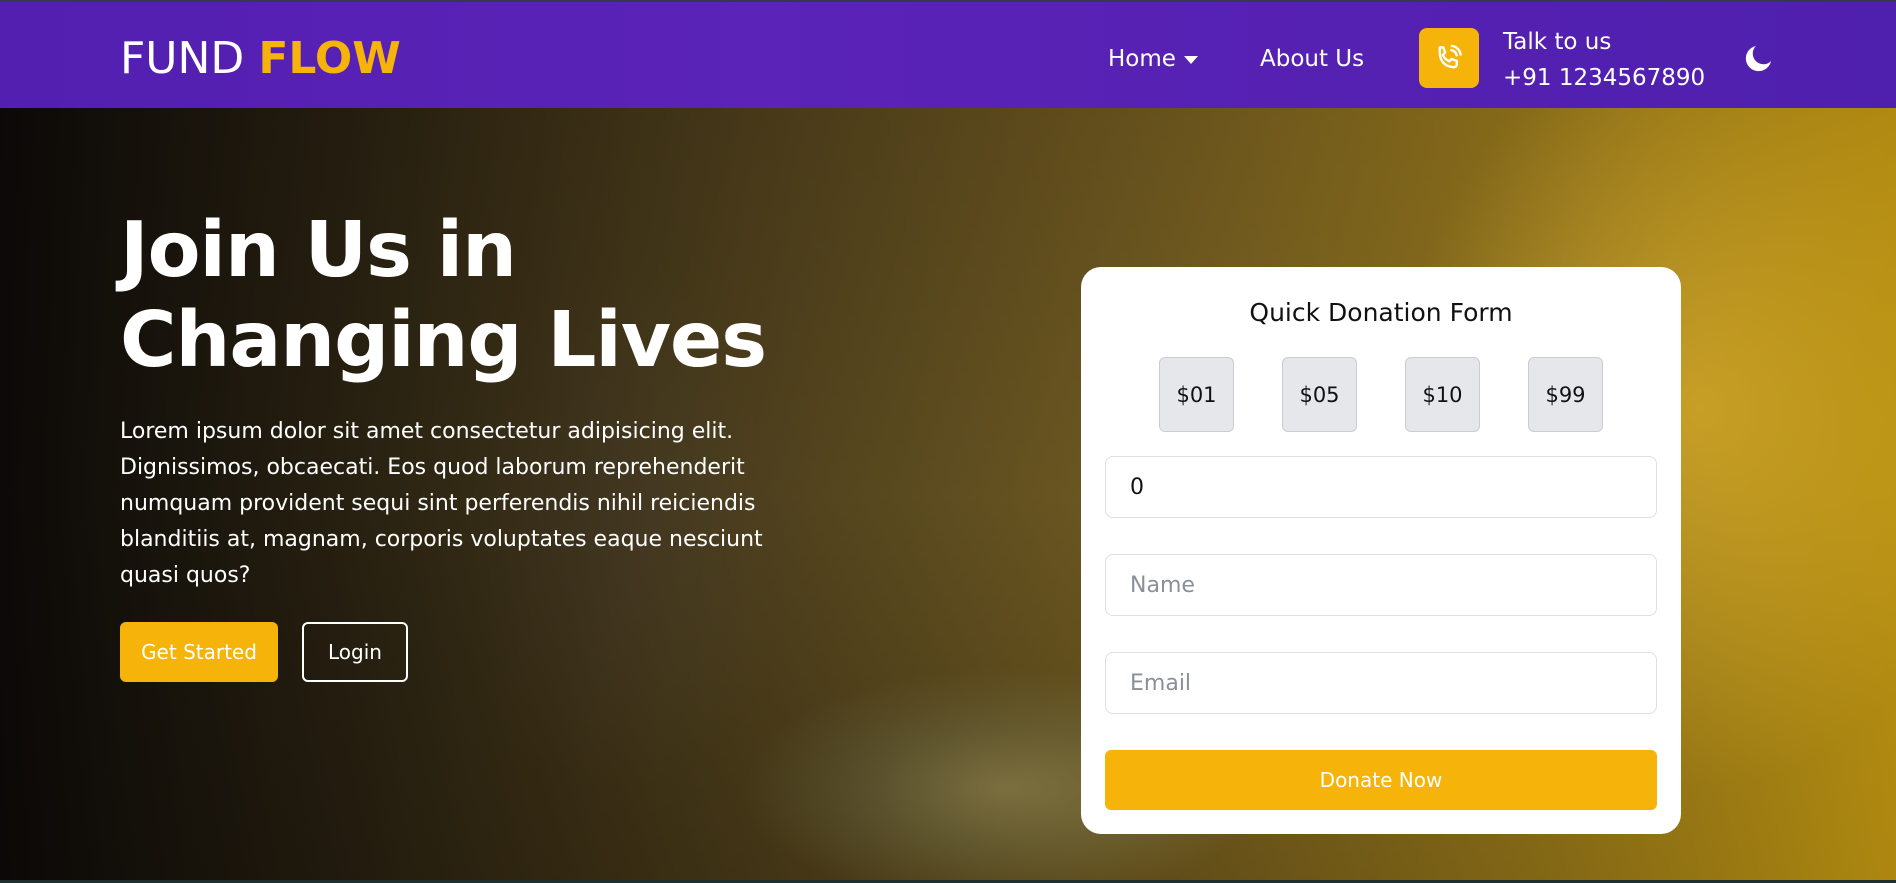  What do you see at coordinates (1565, 394) in the screenshot?
I see `amount-option-99: $99` at bounding box center [1565, 394].